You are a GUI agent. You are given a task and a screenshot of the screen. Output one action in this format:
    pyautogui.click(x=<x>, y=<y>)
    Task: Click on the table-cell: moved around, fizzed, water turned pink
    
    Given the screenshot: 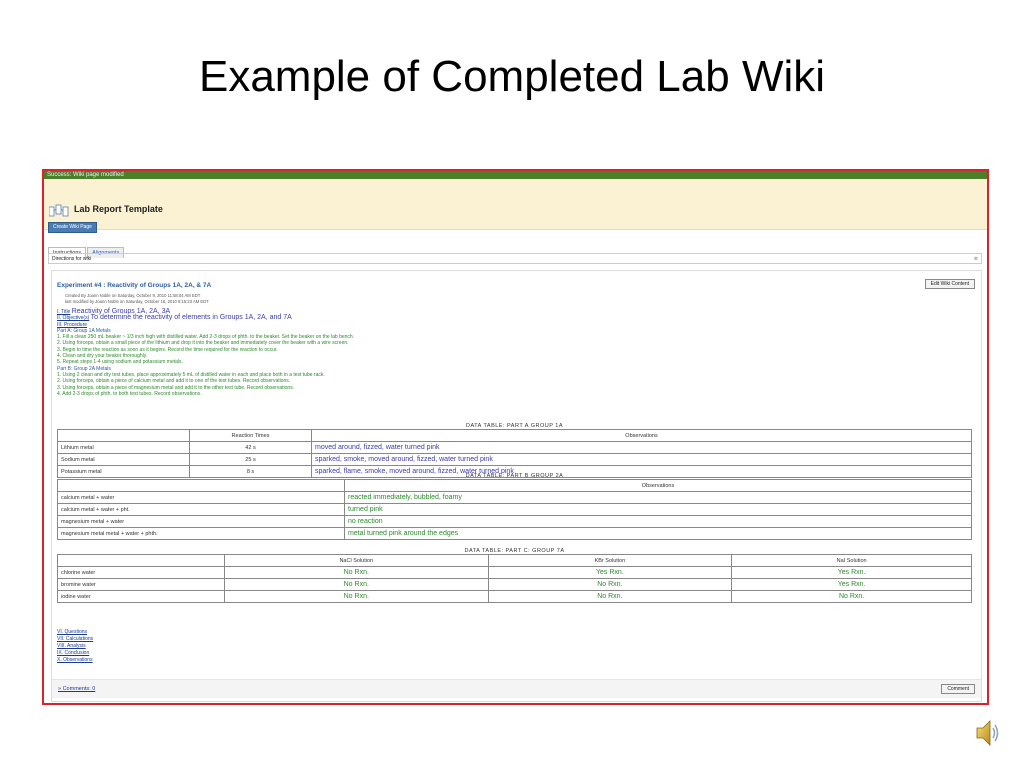 What is the action you would take?
    pyautogui.click(x=641, y=447)
    